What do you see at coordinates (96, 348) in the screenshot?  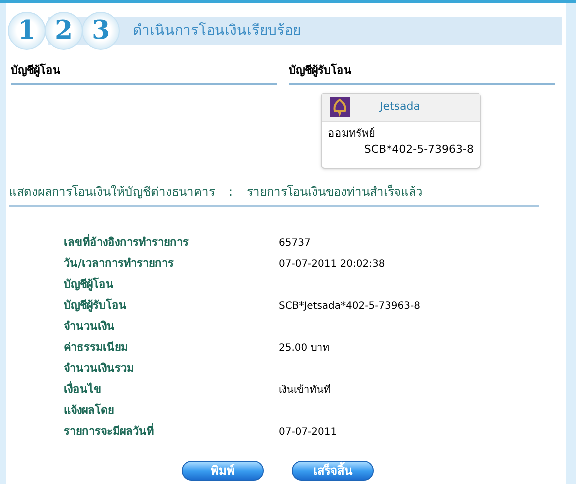 I see `detail-label: ค่าธรรมเนียม` at bounding box center [96, 348].